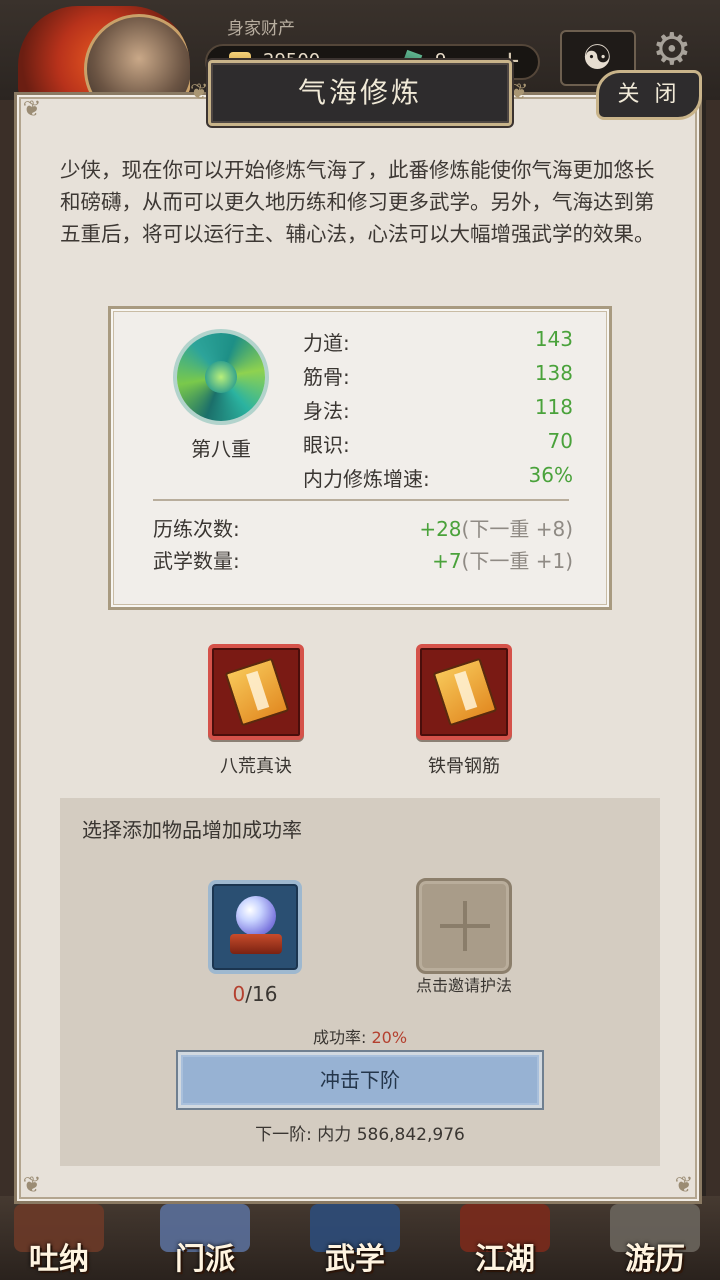 The height and width of the screenshot is (1280, 720). I want to click on stat-label: 筋骨:, so click(326, 377).